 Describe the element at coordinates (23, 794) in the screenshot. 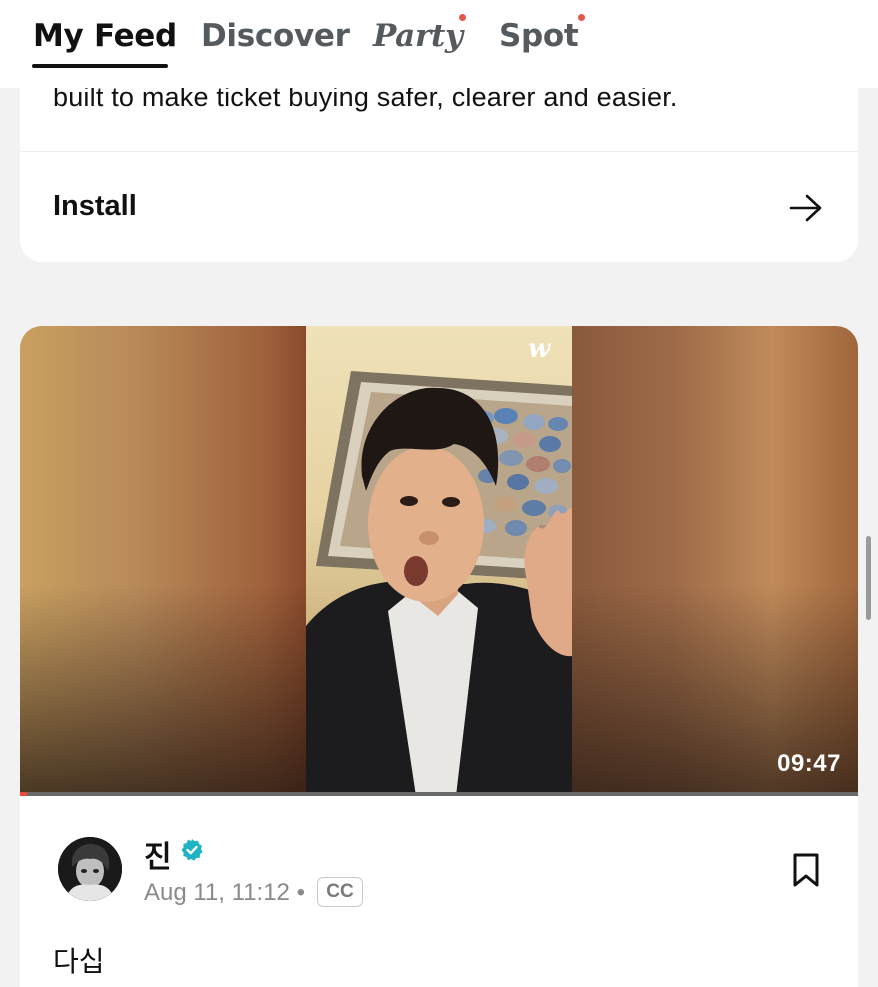

I see `video-progress-fill` at that location.